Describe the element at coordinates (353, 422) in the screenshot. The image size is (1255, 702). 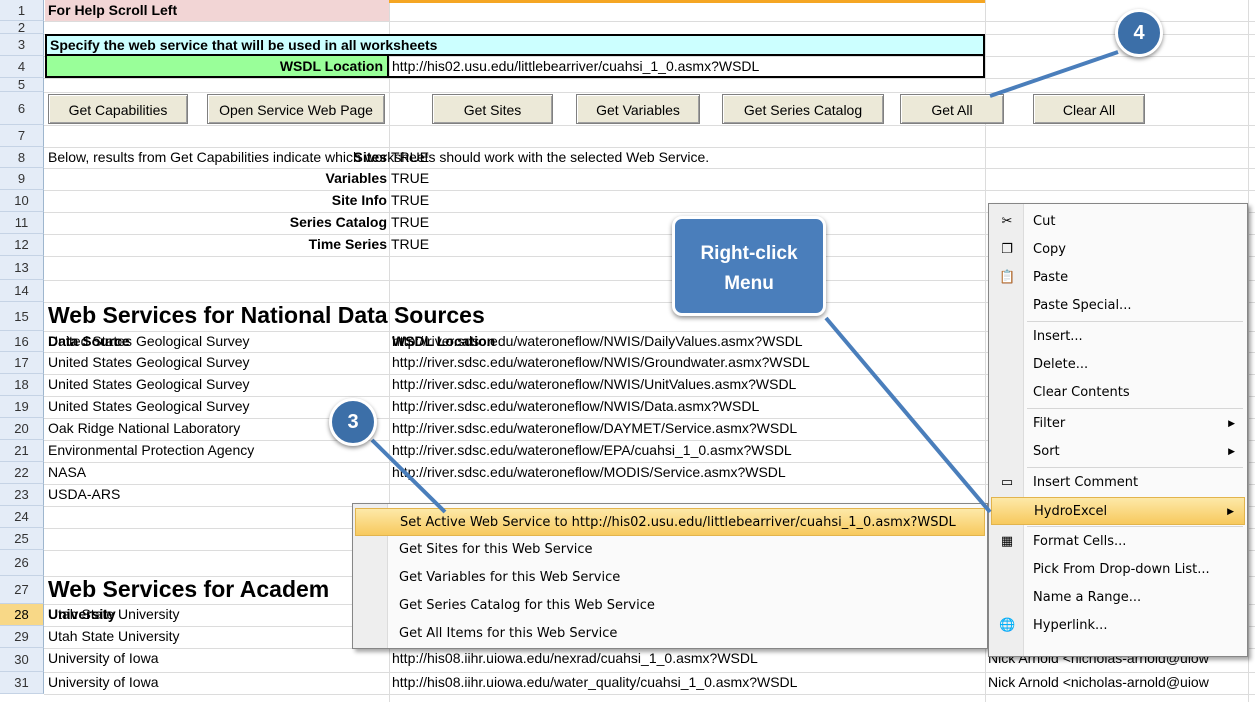
I see `step-3-badge: 3` at that location.